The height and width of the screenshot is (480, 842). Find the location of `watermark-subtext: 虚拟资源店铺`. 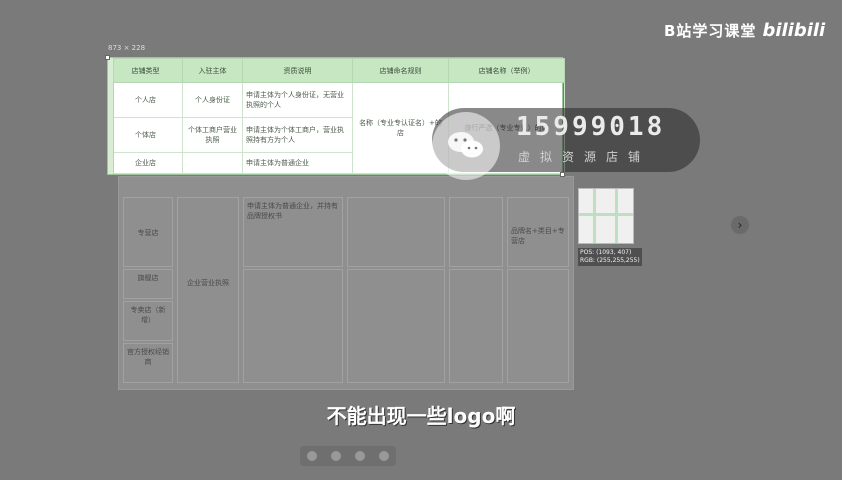

watermark-subtext: 虚拟资源店铺 is located at coordinates (584, 157).